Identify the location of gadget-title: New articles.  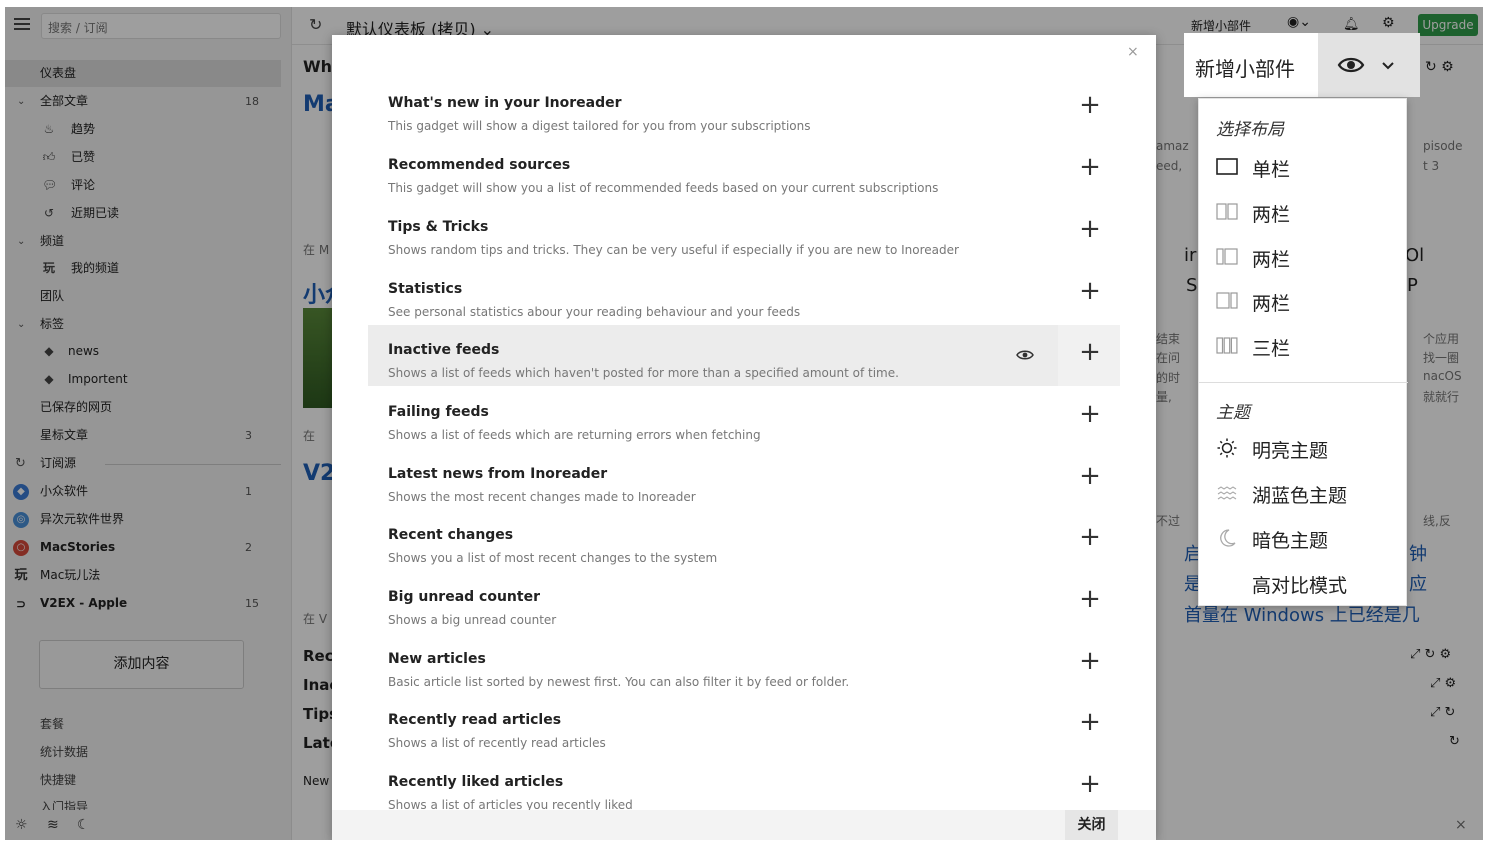
(437, 659).